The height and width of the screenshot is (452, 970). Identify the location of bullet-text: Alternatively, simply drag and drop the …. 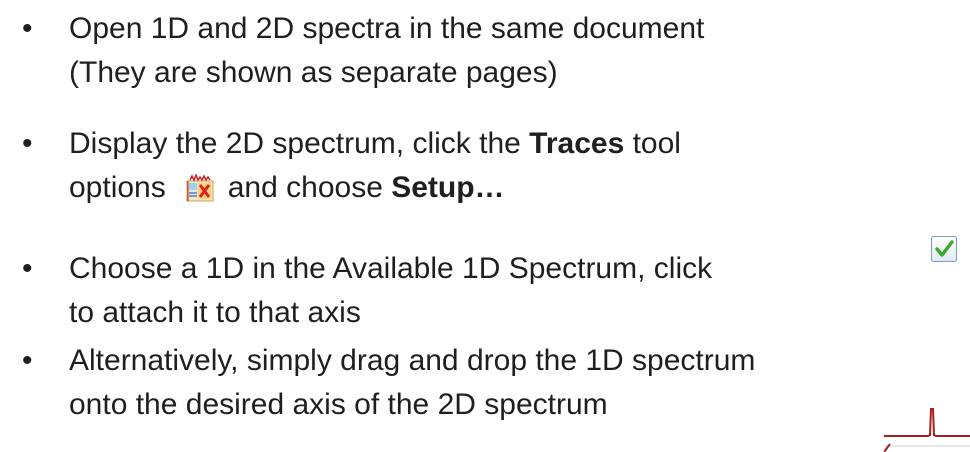
(412, 383).